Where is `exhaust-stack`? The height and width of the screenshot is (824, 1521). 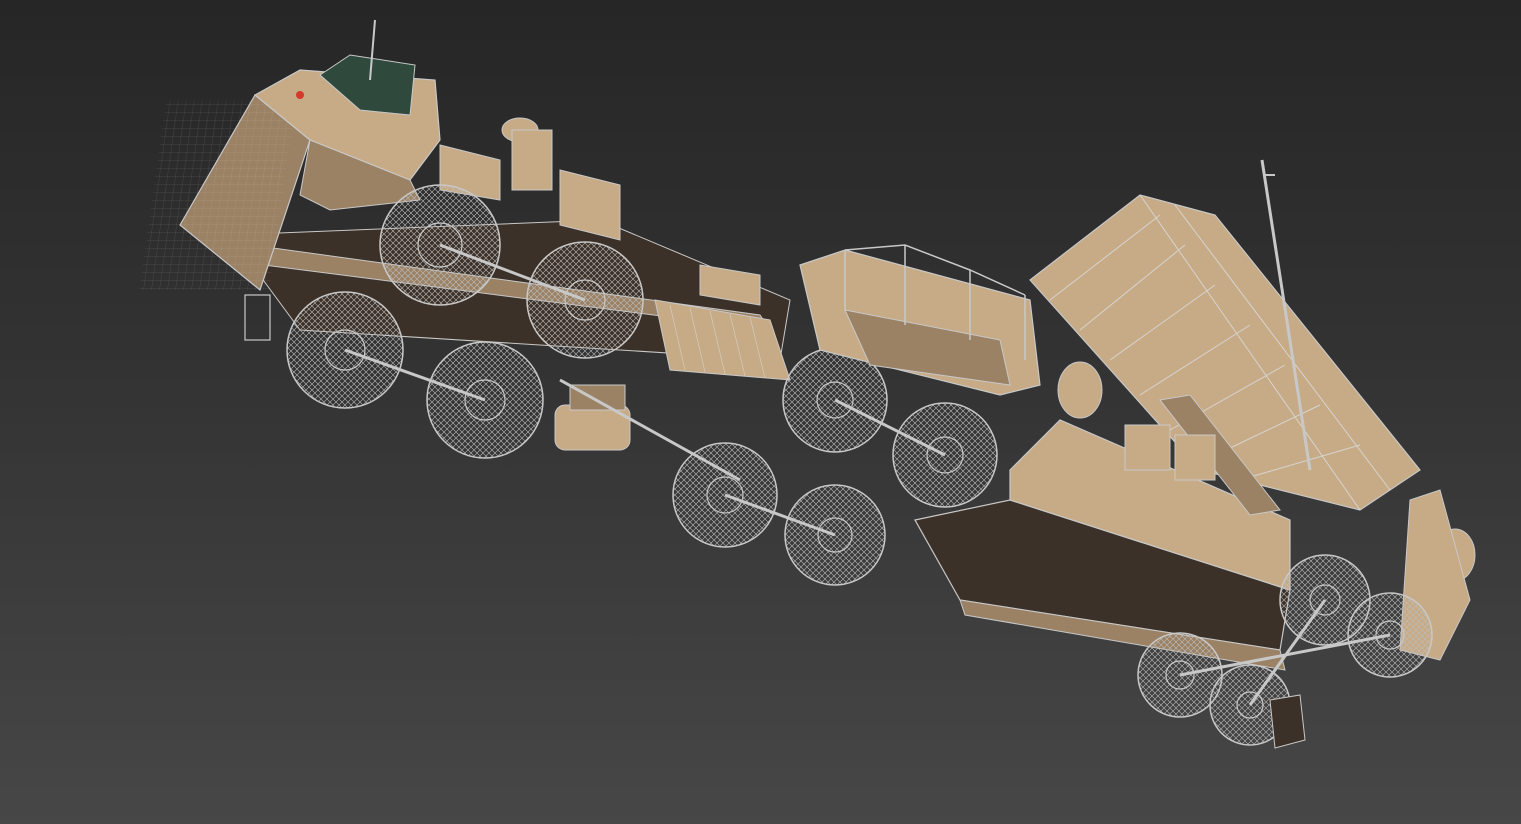
exhaust-stack is located at coordinates (532, 160).